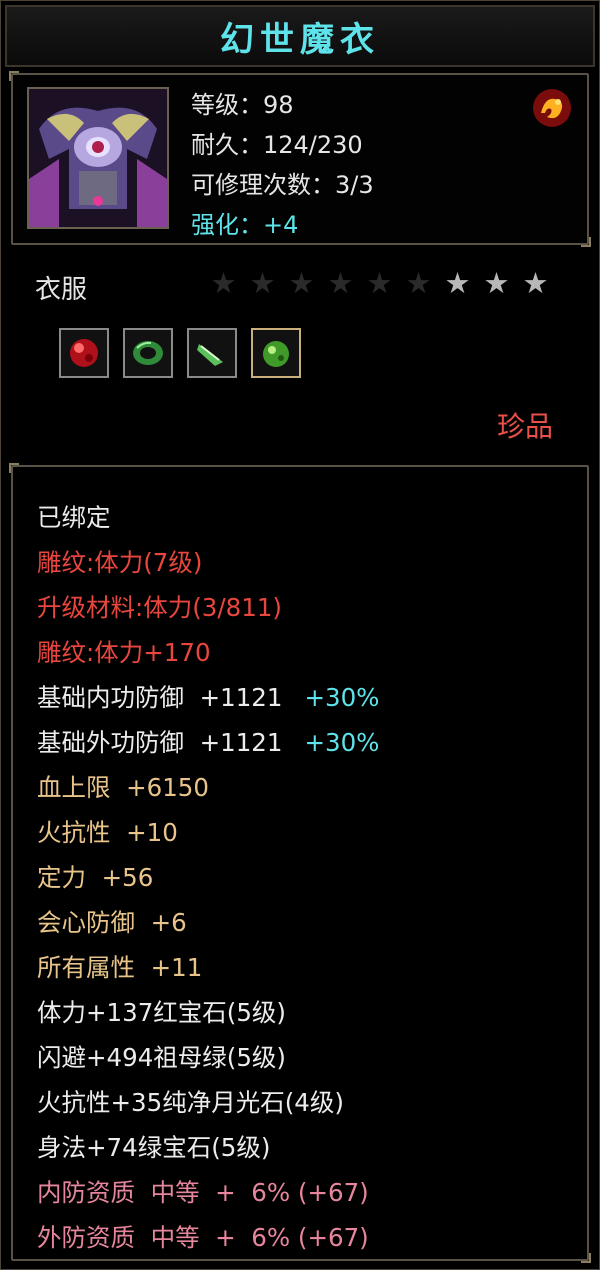 Image resolution: width=600 pixels, height=1270 pixels. Describe the element at coordinates (180, 353) in the screenshot. I see `gem-sockets` at that location.